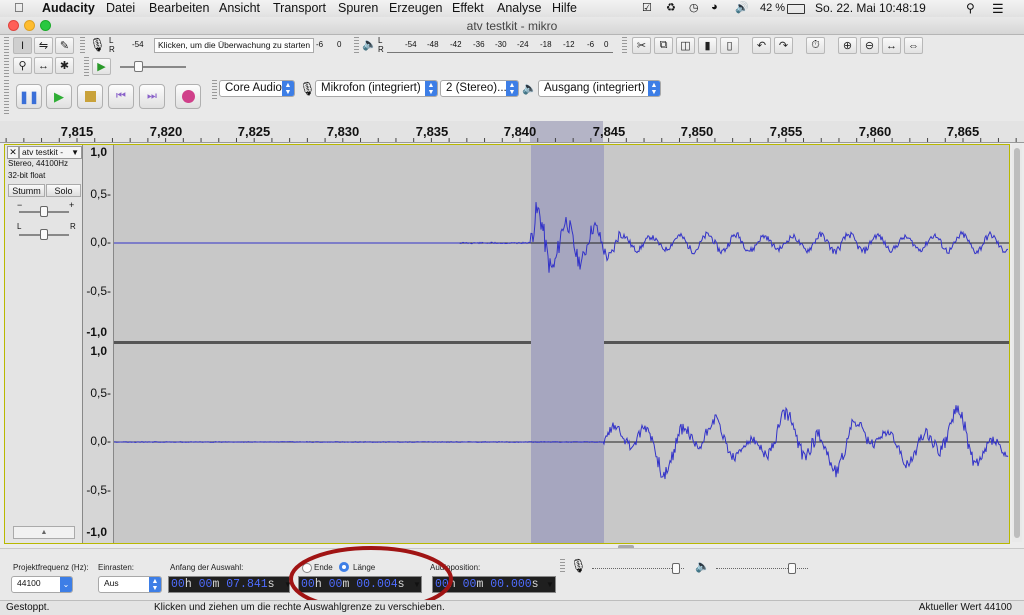 This screenshot has width=1024, height=615. What do you see at coordinates (120, 8) in the screenshot?
I see `menu-datei: Datei` at bounding box center [120, 8].